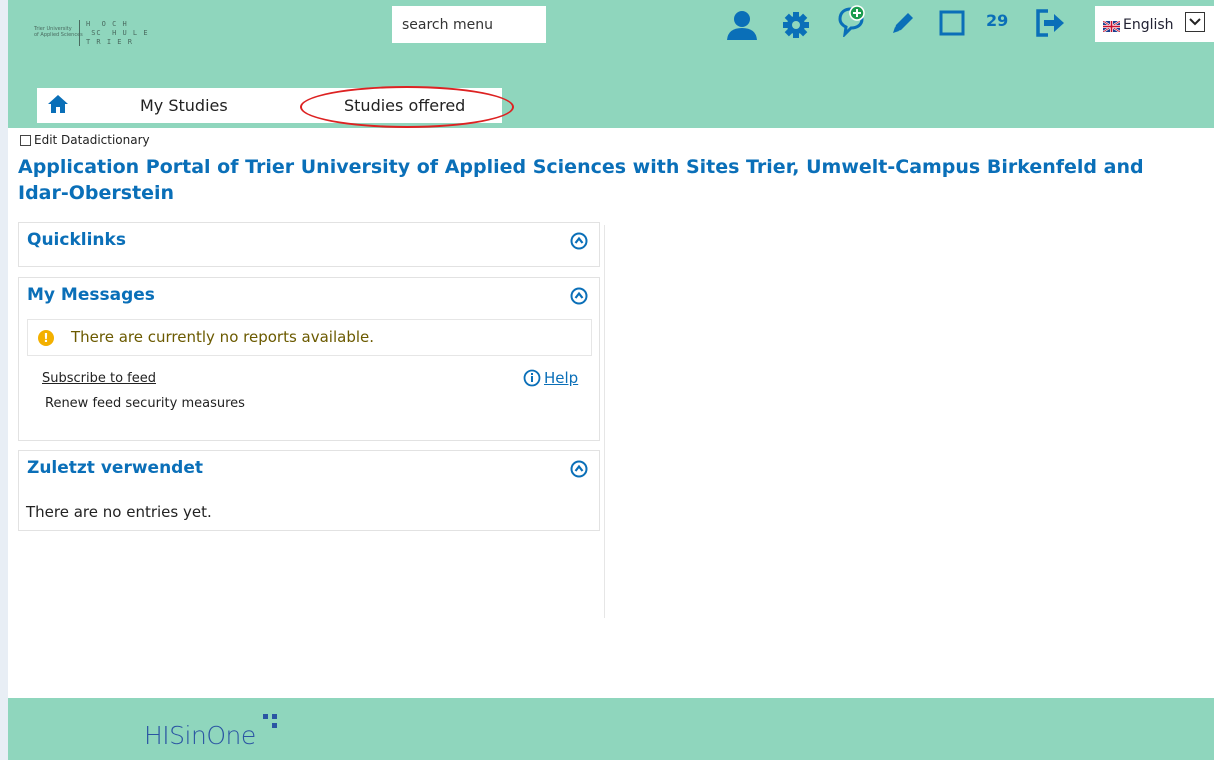 The image size is (1214, 760). Describe the element at coordinates (952, 23) in the screenshot. I see `square-icon` at that location.